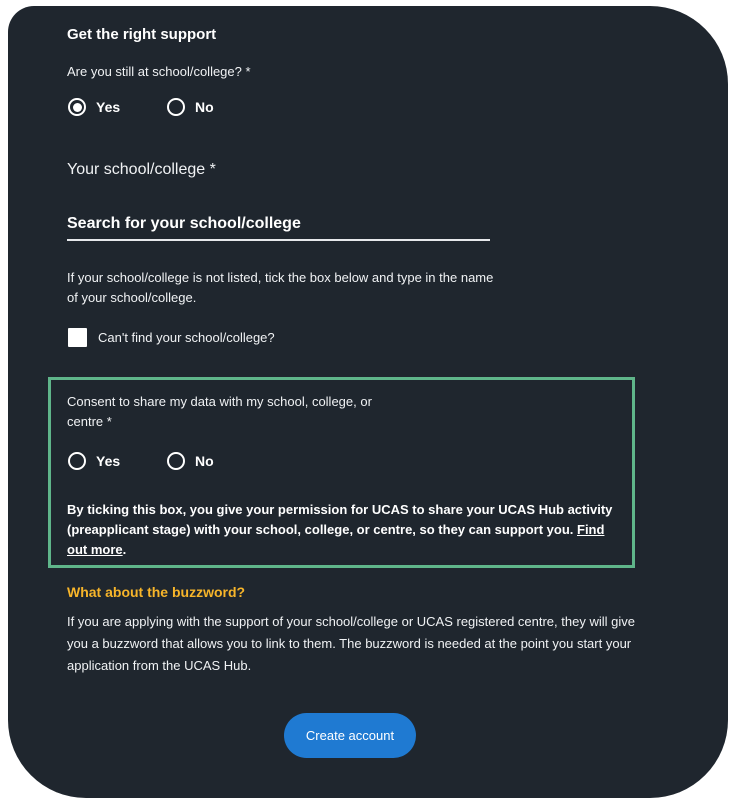 This screenshot has width=729, height=798. I want to click on school-search-input, so click(278, 225).